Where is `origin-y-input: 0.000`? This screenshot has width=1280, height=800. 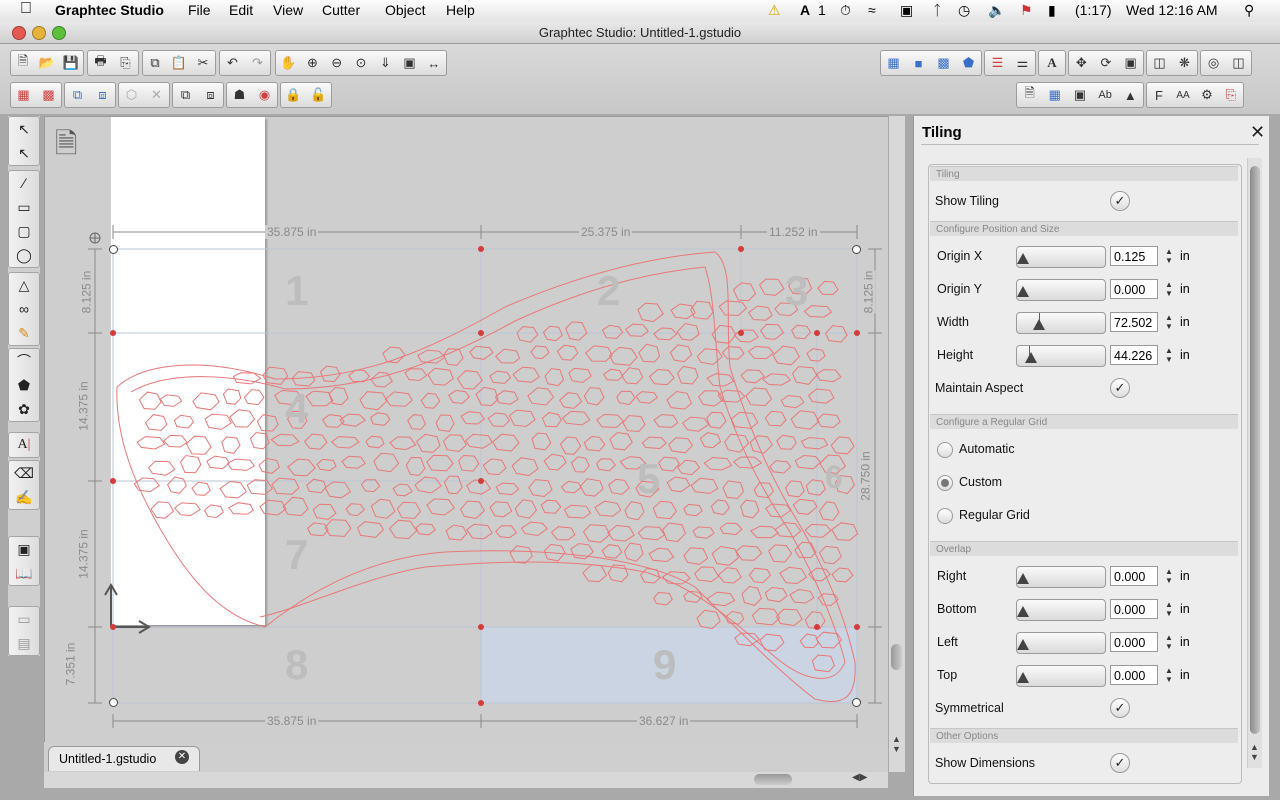
origin-y-input: 0.000 is located at coordinates (1134, 289).